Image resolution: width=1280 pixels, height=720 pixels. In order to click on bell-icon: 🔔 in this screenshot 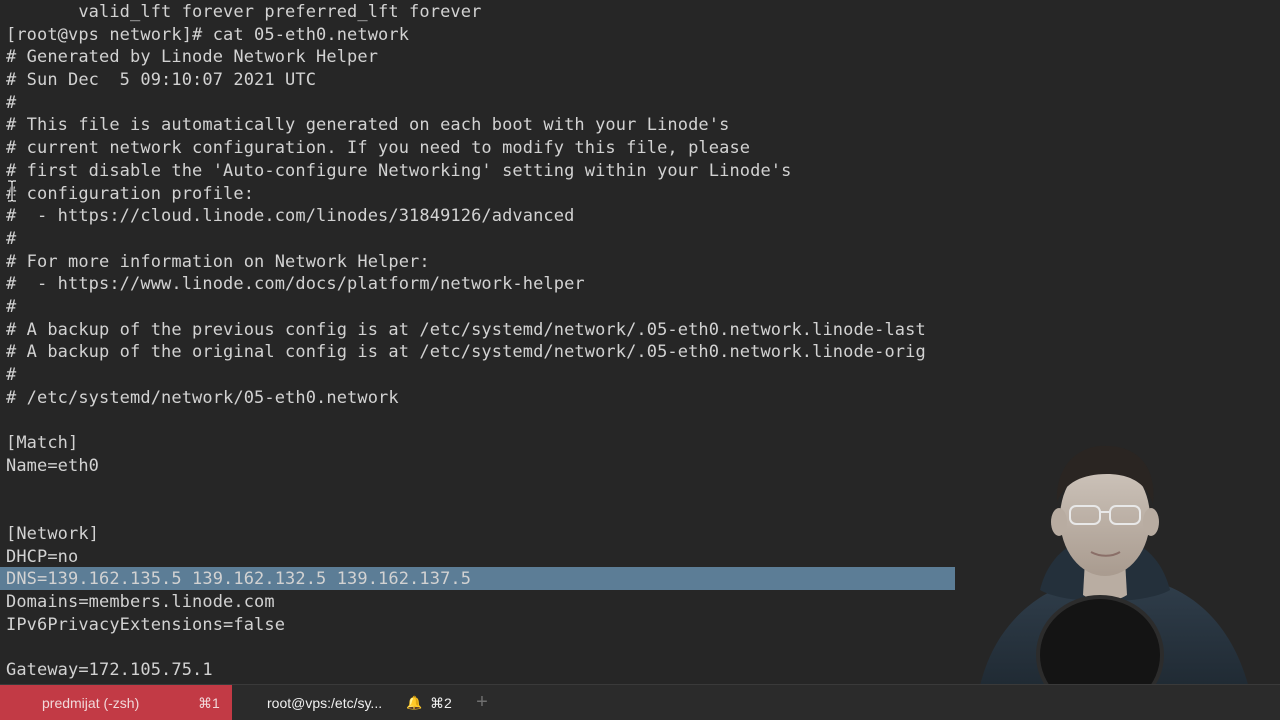, I will do `click(414, 702)`.